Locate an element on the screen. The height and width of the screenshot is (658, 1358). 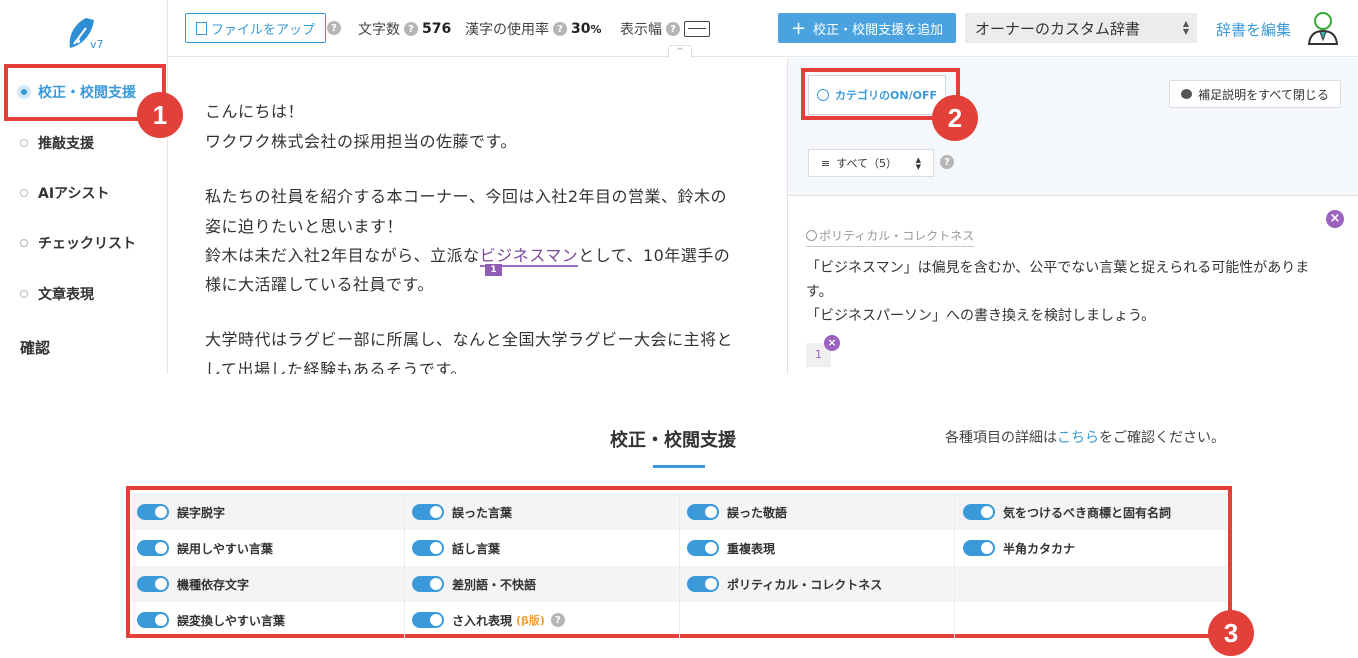
dictionary-selected-value: オーナーのカスタム辞書 is located at coordinates (1058, 28).